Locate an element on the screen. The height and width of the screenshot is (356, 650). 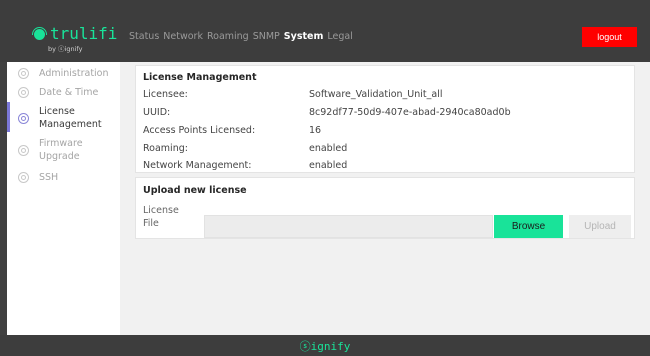
ssh-icon is located at coordinates (23, 177).